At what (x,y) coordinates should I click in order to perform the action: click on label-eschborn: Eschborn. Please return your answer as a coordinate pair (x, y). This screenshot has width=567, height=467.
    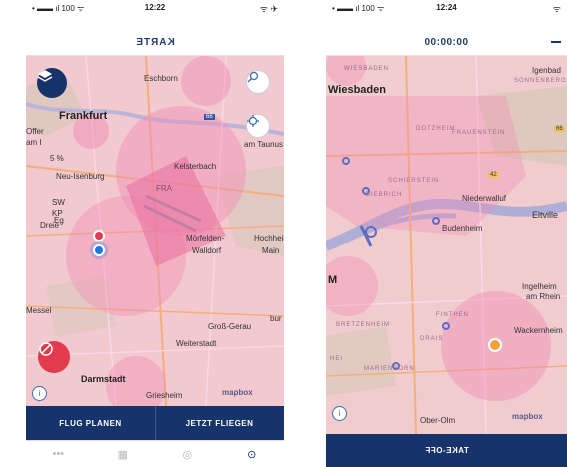
    Looking at the image, I should click on (161, 78).